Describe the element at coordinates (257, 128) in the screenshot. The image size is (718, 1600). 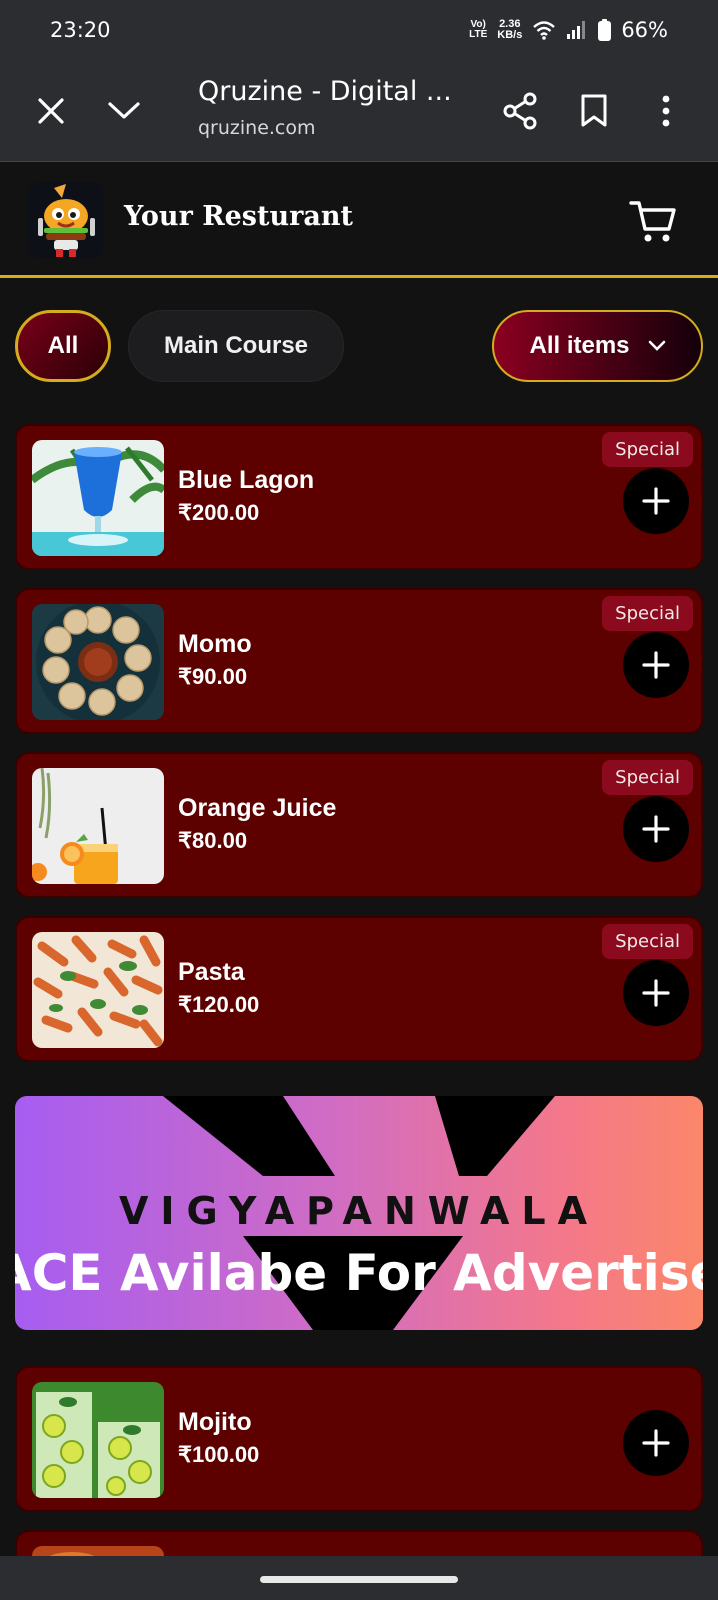
I see `page-url: qruzine.com` at that location.